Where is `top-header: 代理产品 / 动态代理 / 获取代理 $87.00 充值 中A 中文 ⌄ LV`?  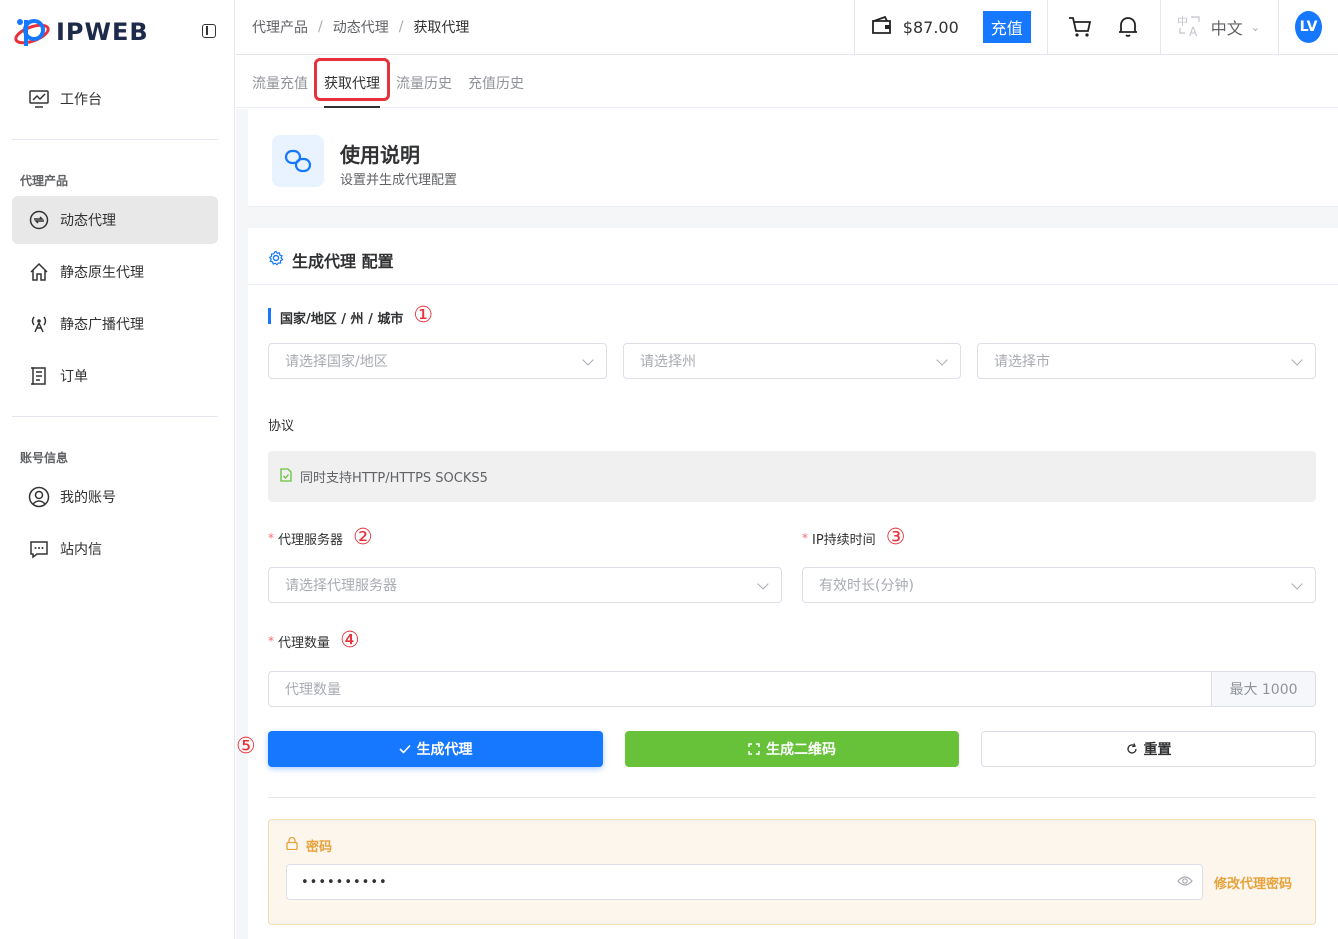
top-header: 代理产品 / 动态代理 / 获取代理 $87.00 充值 中A 中文 ⌄ LV is located at coordinates (787, 27).